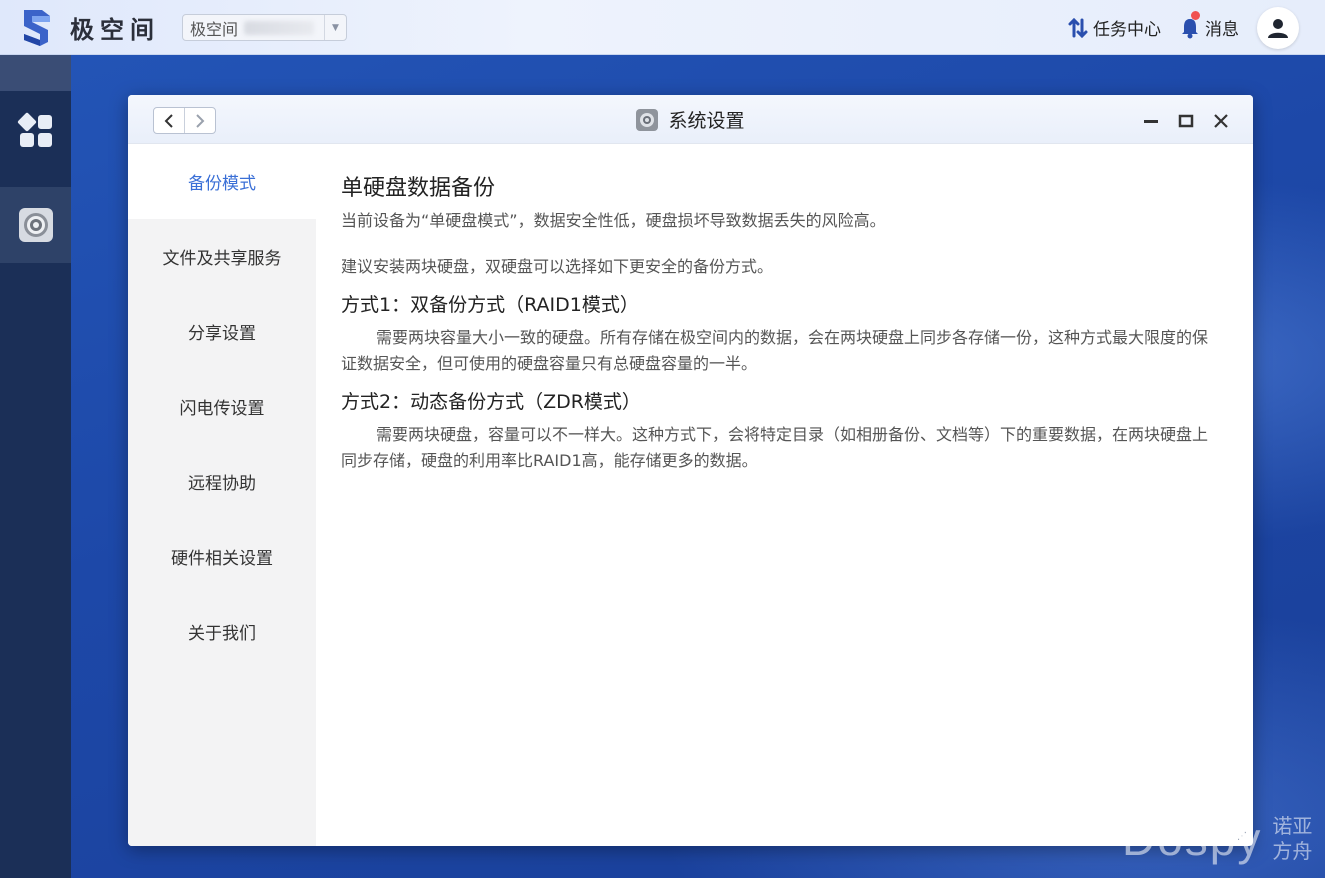  I want to click on brand-name: 极空间, so click(115, 30).